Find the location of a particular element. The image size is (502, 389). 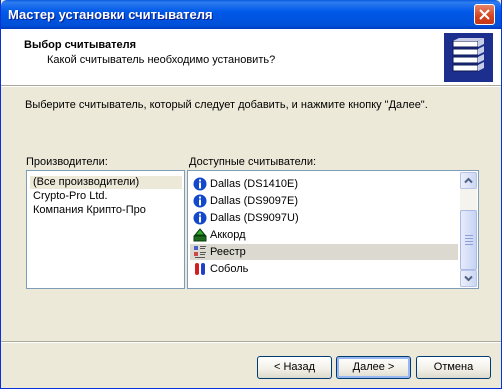

close-icon is located at coordinates (484, 14).